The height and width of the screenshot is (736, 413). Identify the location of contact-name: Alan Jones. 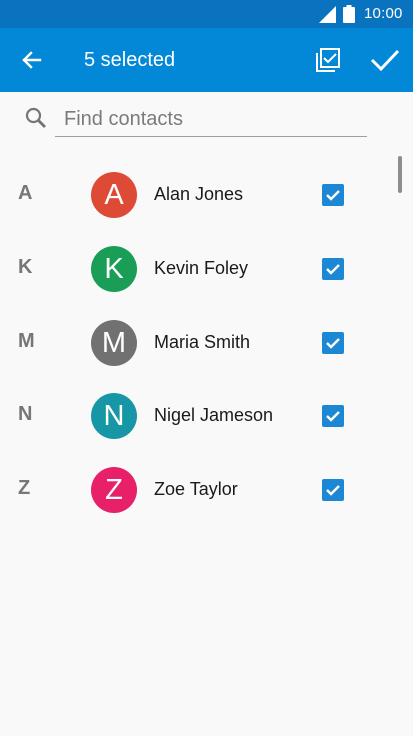
(199, 194).